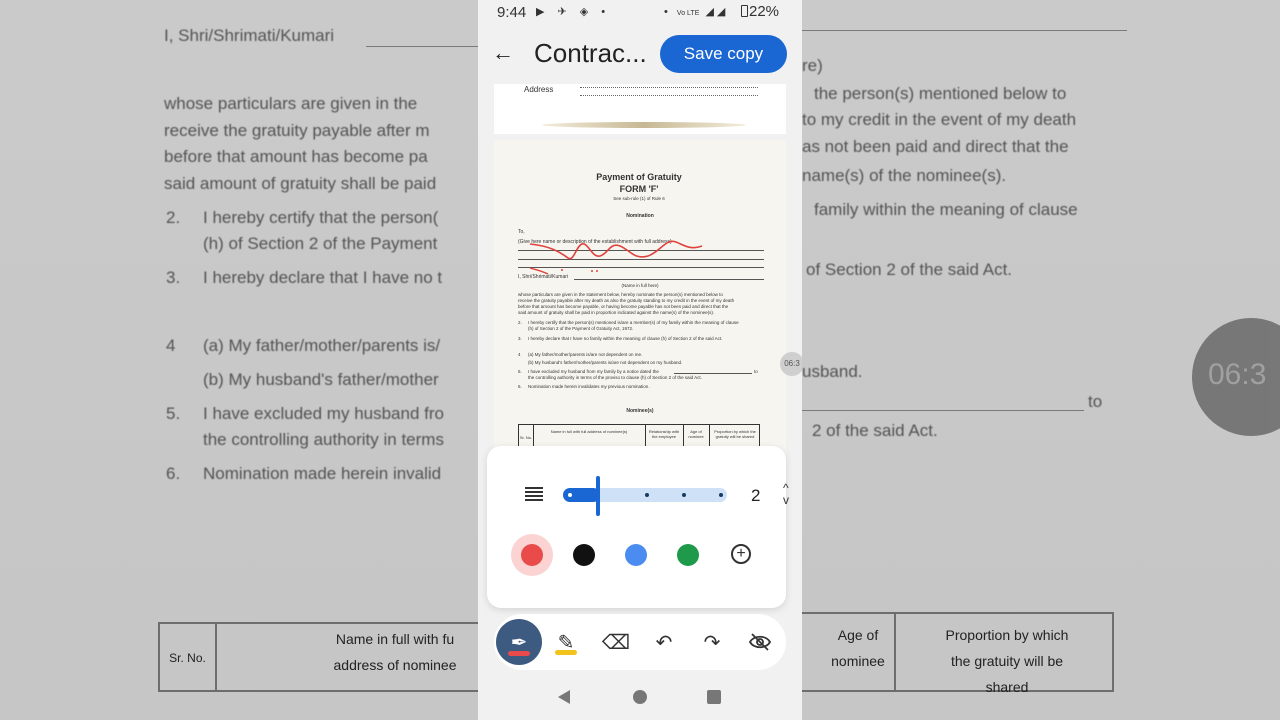 The height and width of the screenshot is (720, 1280). What do you see at coordinates (741, 554) in the screenshot?
I see `add-color-icon: +` at bounding box center [741, 554].